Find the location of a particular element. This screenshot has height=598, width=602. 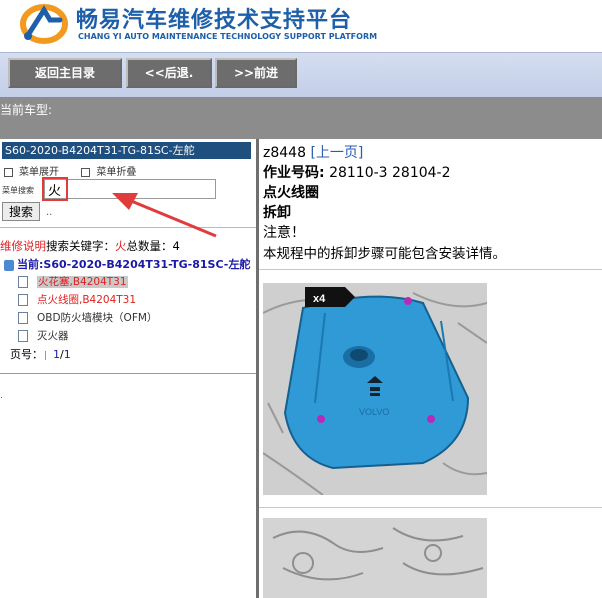

computer-icon is located at coordinates (9, 265).